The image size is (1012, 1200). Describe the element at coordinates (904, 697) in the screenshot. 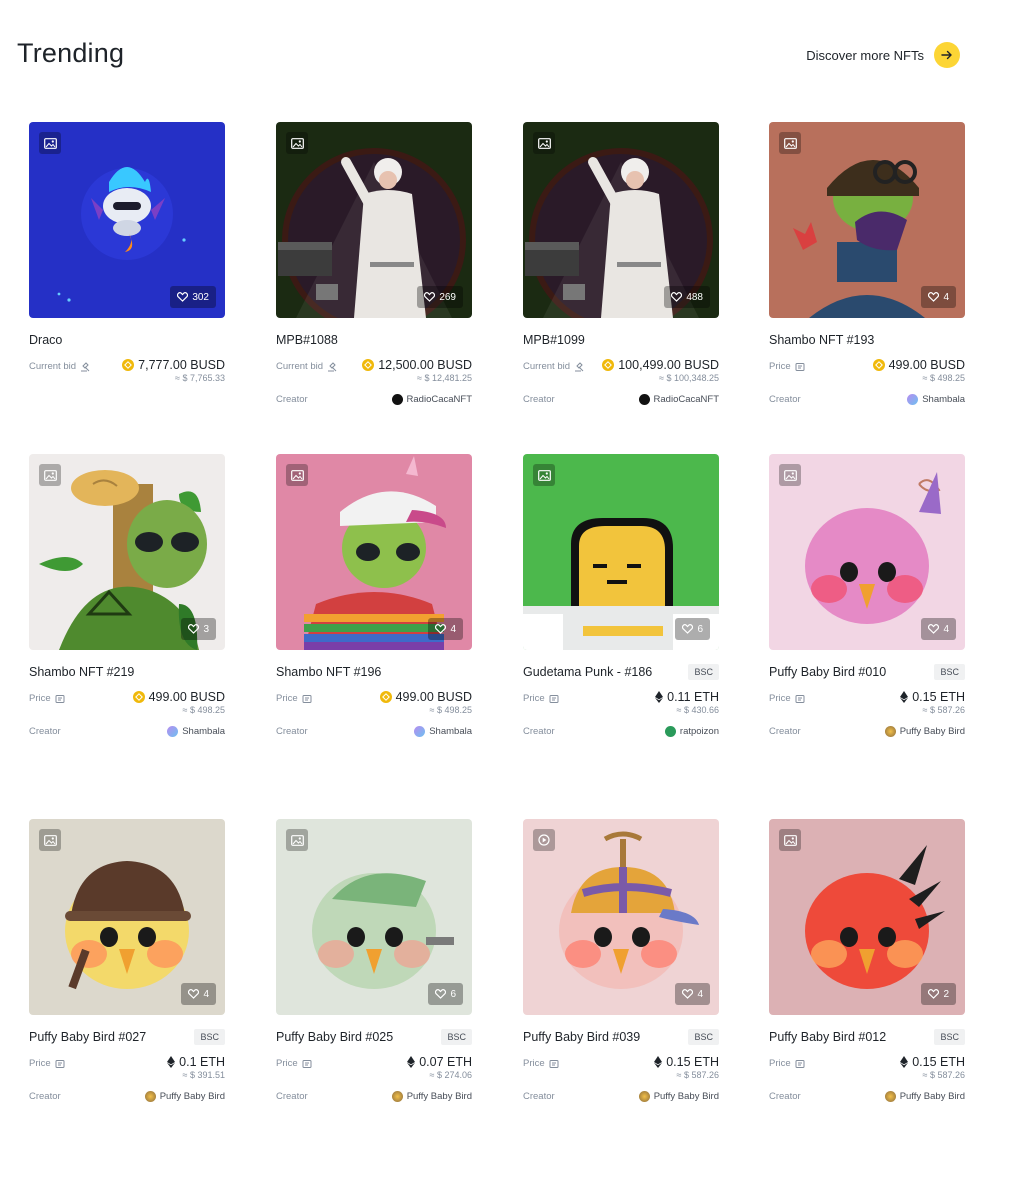

I see `eth-icon` at that location.